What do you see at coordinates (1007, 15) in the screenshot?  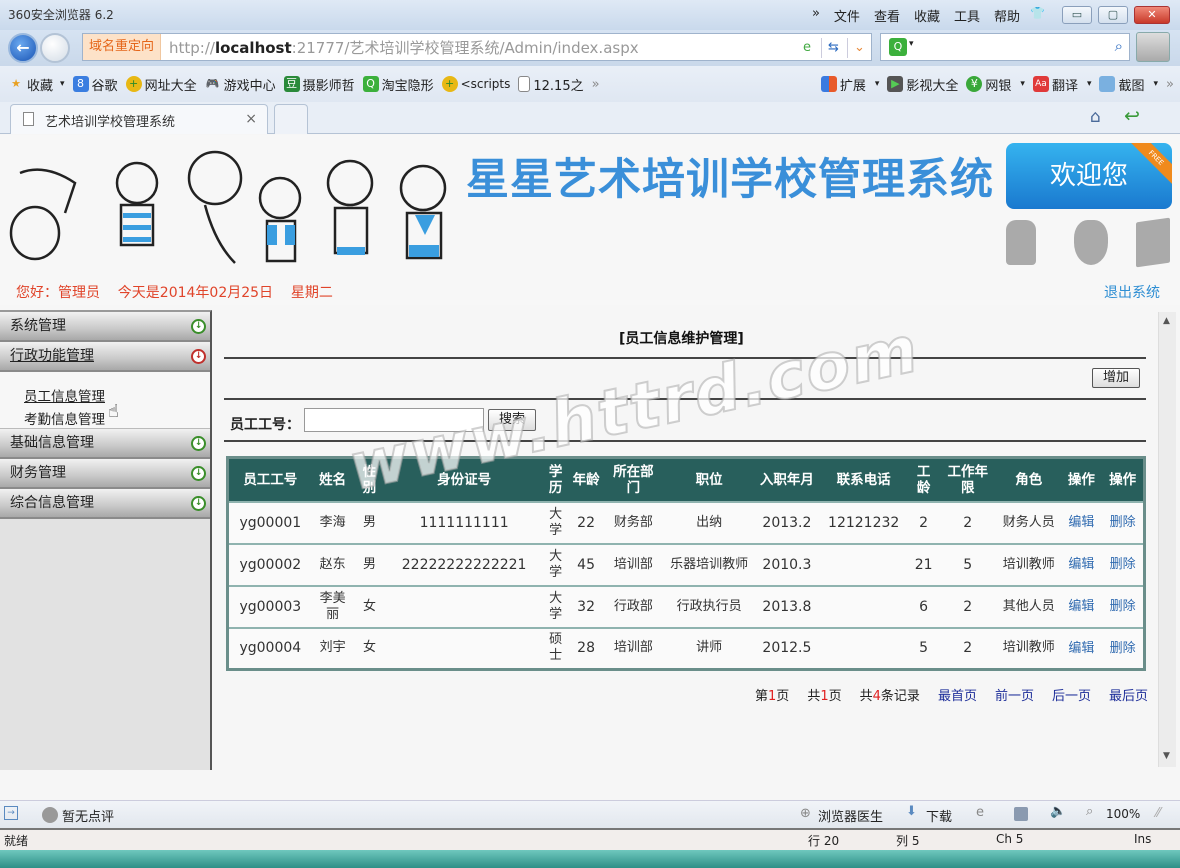 I see `menu-help: 帮助` at bounding box center [1007, 15].